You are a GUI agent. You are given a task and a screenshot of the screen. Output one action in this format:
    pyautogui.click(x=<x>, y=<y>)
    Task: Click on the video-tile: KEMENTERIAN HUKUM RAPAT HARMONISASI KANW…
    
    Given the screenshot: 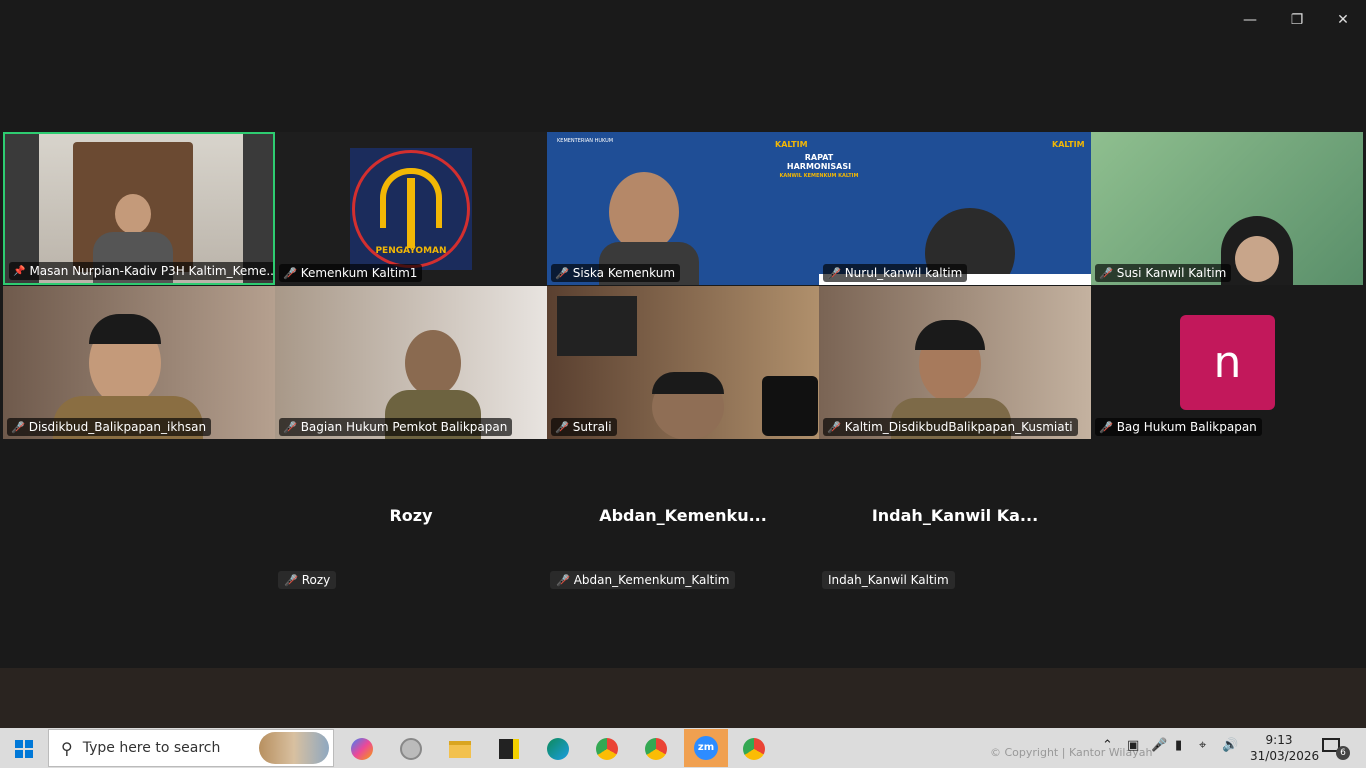 What is the action you would take?
    pyautogui.click(x=819, y=208)
    